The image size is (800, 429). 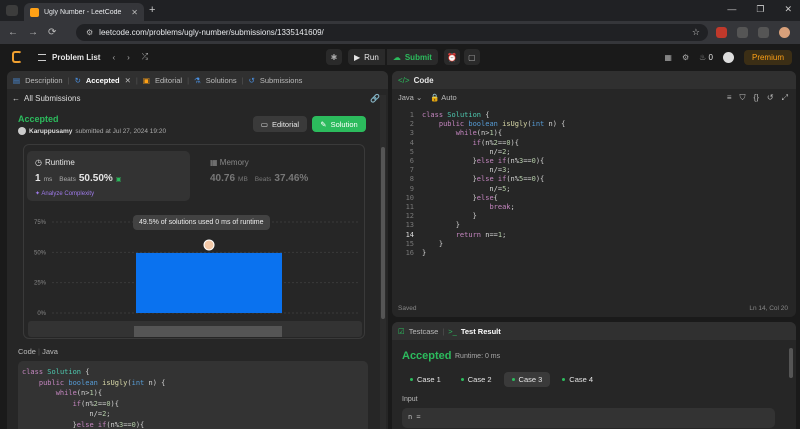 I want to click on close-tab-icon: ✕, so click(x=134, y=12).